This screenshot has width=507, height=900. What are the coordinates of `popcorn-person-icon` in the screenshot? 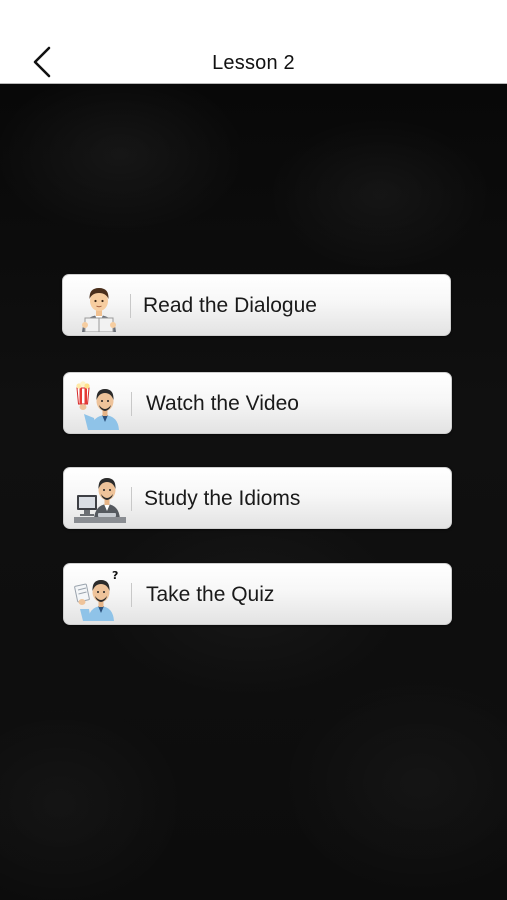 It's located at (97, 405).